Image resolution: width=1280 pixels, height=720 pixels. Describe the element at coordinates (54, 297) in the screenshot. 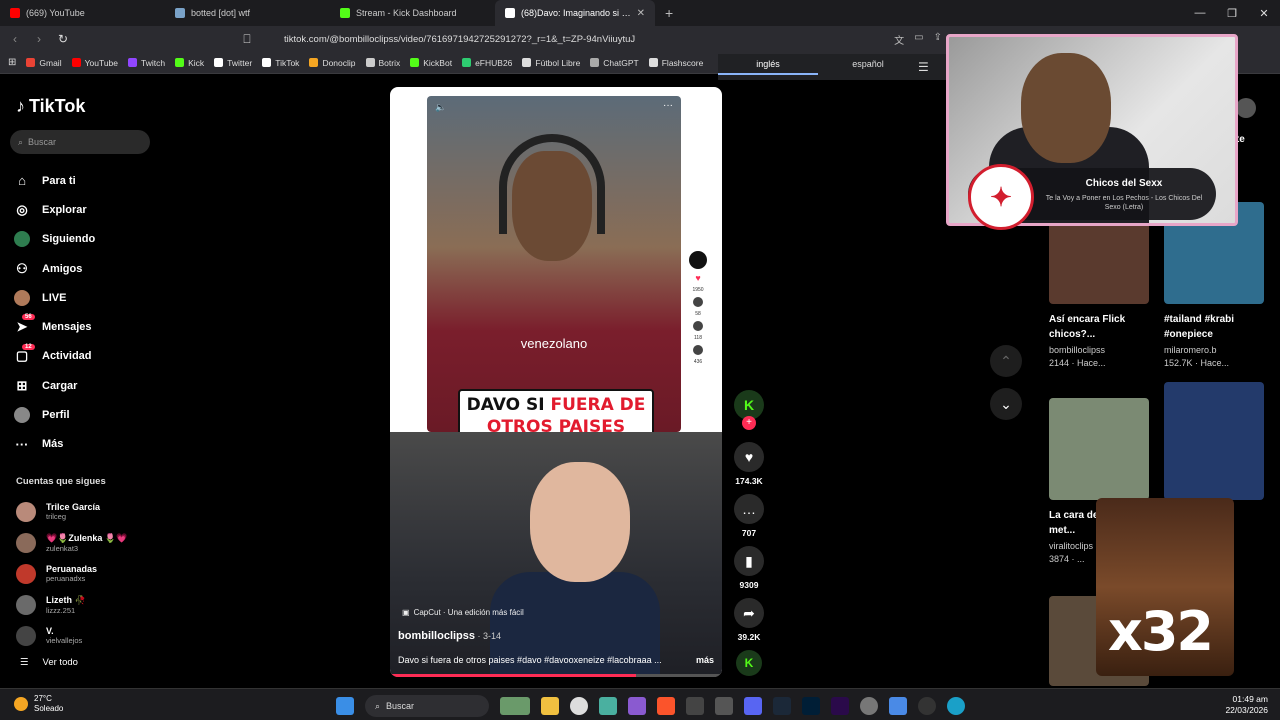

I see `sidebar-item-live: LIVE` at that location.